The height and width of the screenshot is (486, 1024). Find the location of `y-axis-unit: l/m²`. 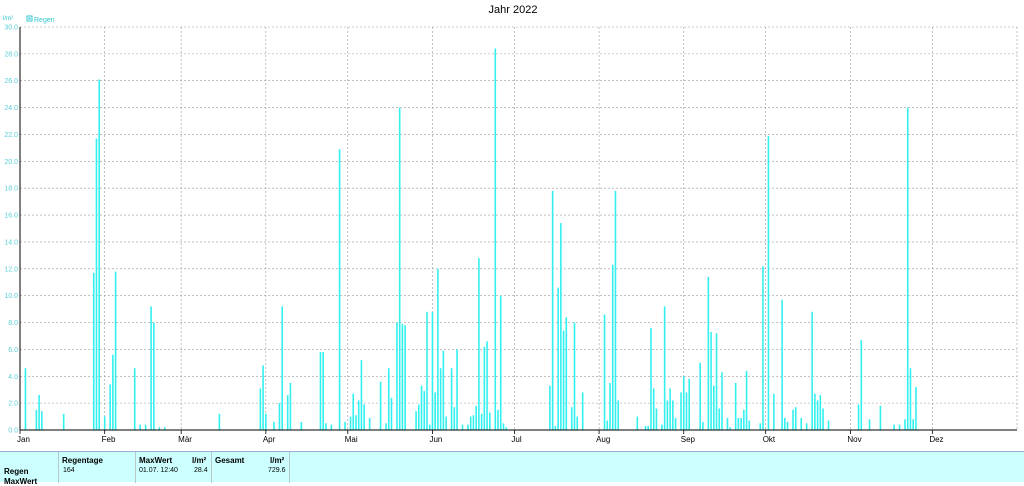

y-axis-unit: l/m² is located at coordinates (8, 19).